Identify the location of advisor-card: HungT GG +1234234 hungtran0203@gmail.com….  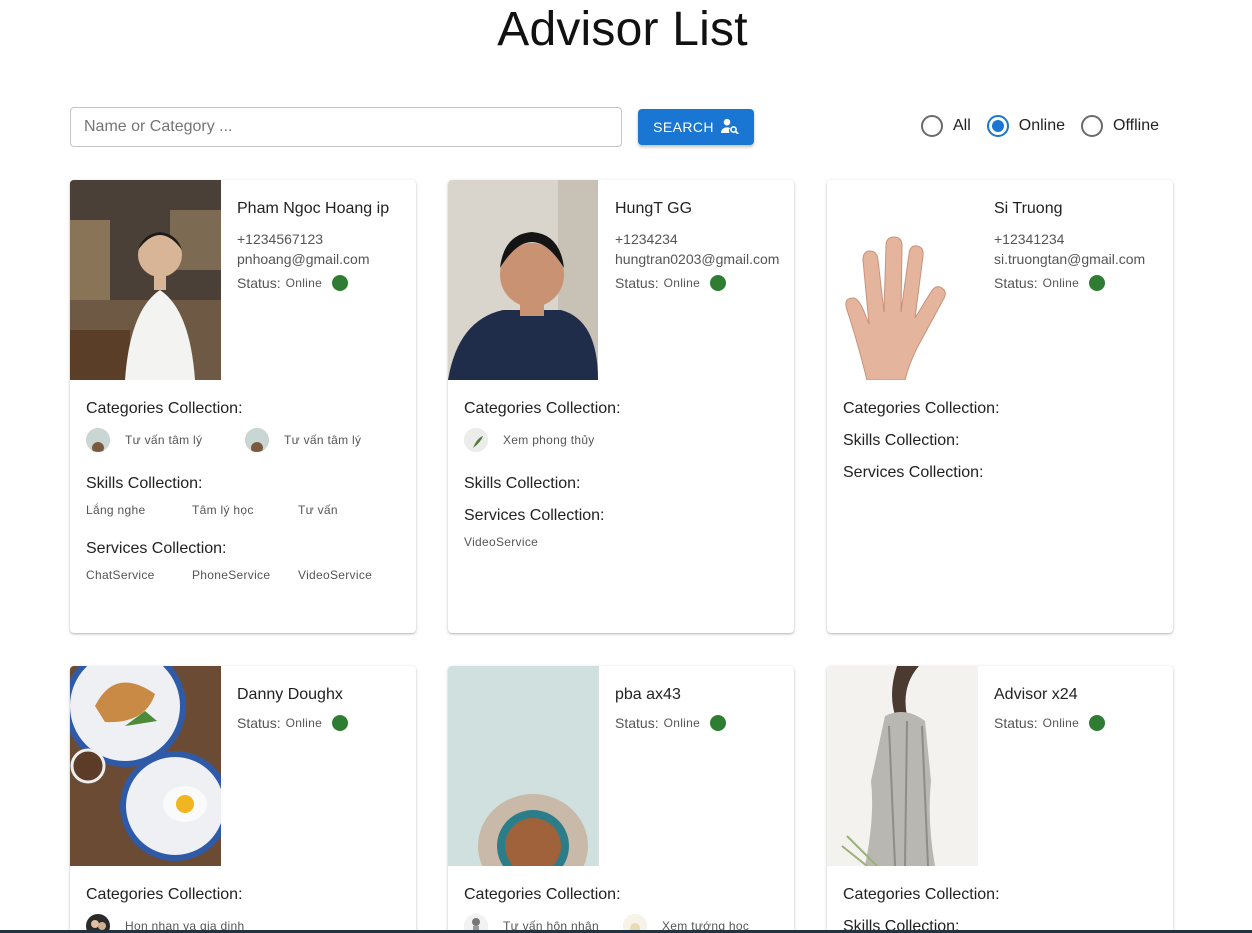
(621, 406).